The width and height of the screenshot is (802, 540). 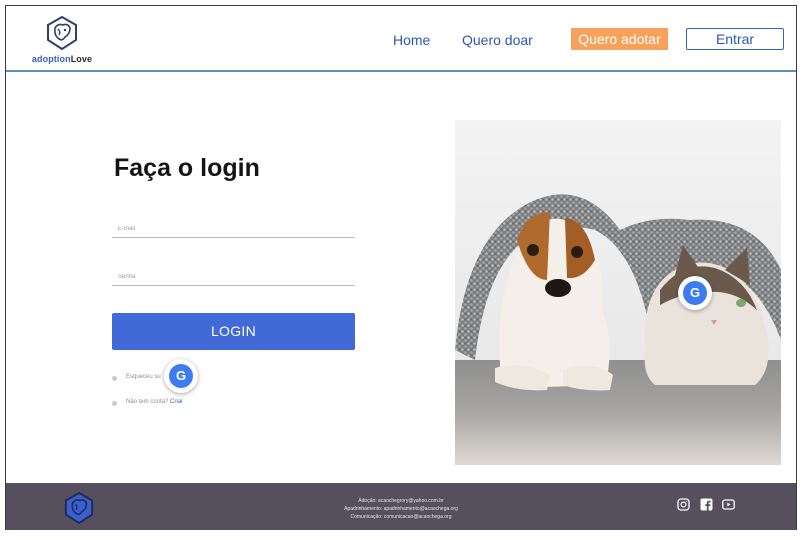 I want to click on site-logo: adoptionLove, so click(x=62, y=41).